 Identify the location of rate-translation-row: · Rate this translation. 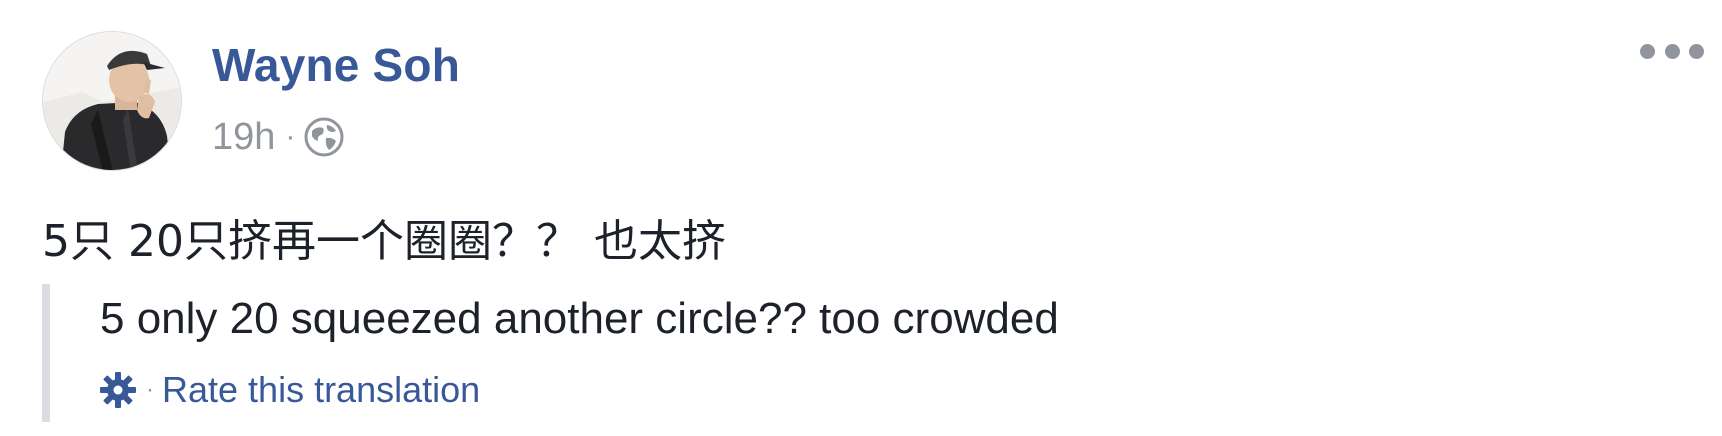
(289, 390).